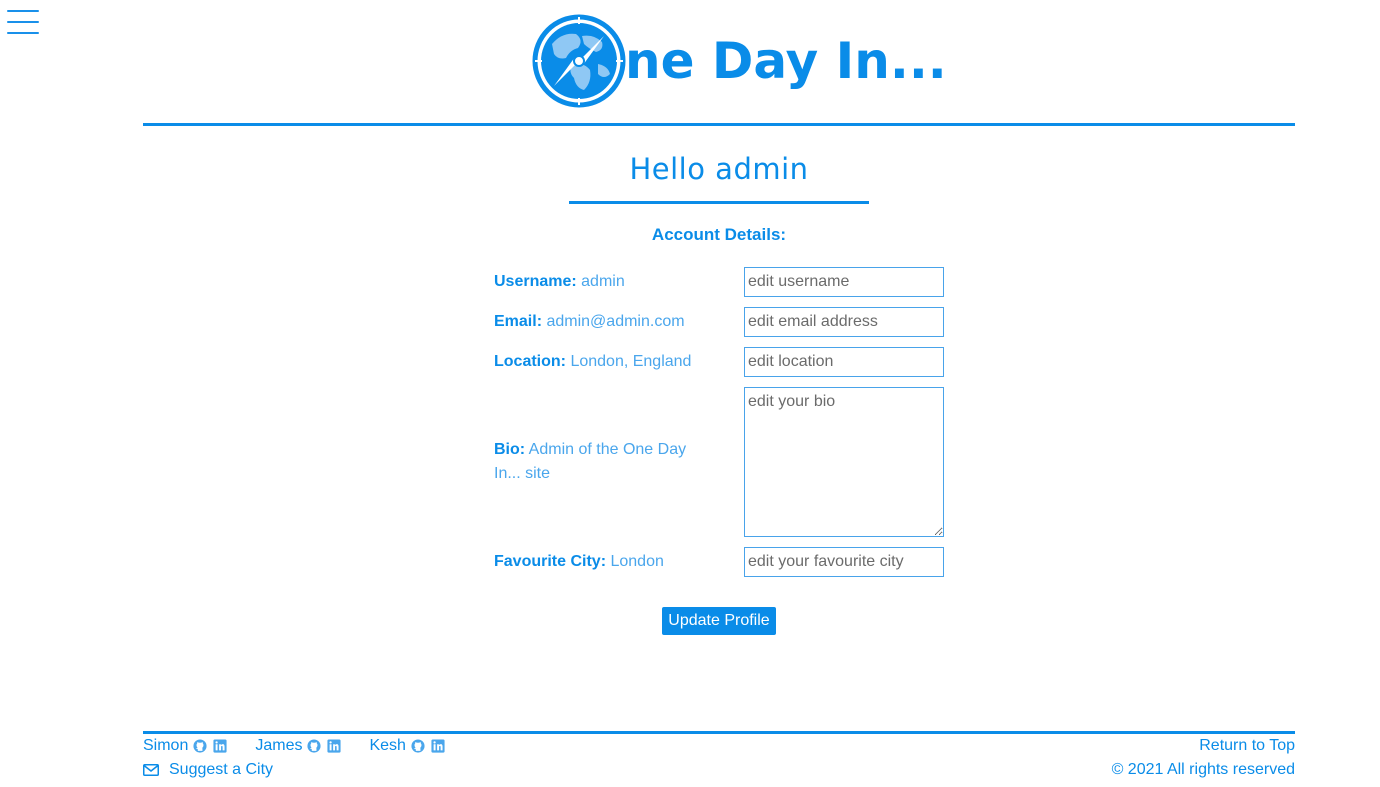  Describe the element at coordinates (1203, 769) in the screenshot. I see `copyright-text: © 2021 All rights reserved` at that location.